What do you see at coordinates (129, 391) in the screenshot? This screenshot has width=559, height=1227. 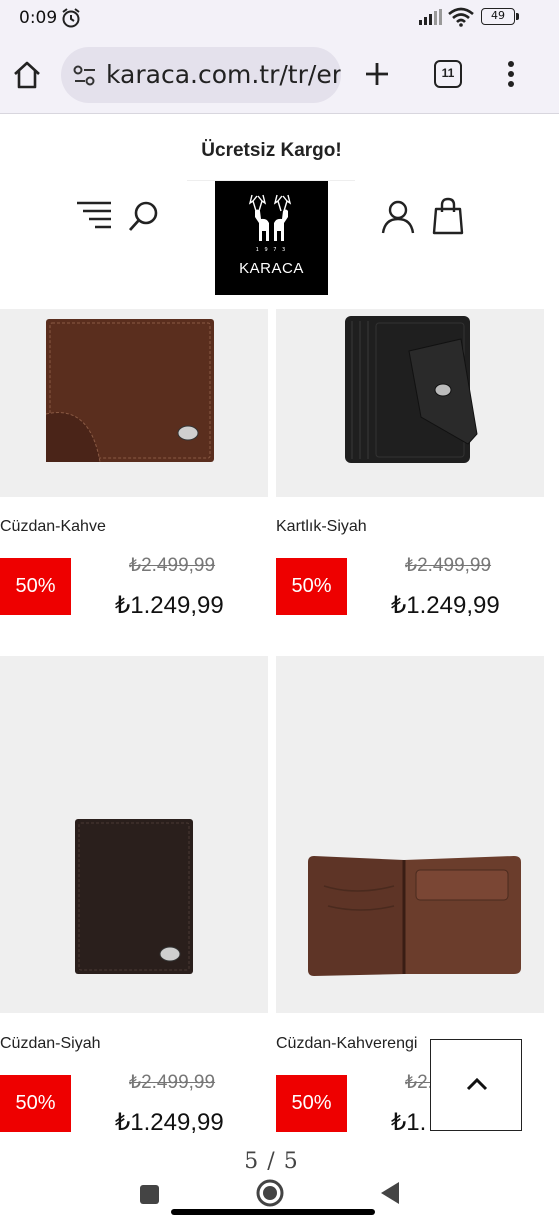 I see `wallet-brown-image` at bounding box center [129, 391].